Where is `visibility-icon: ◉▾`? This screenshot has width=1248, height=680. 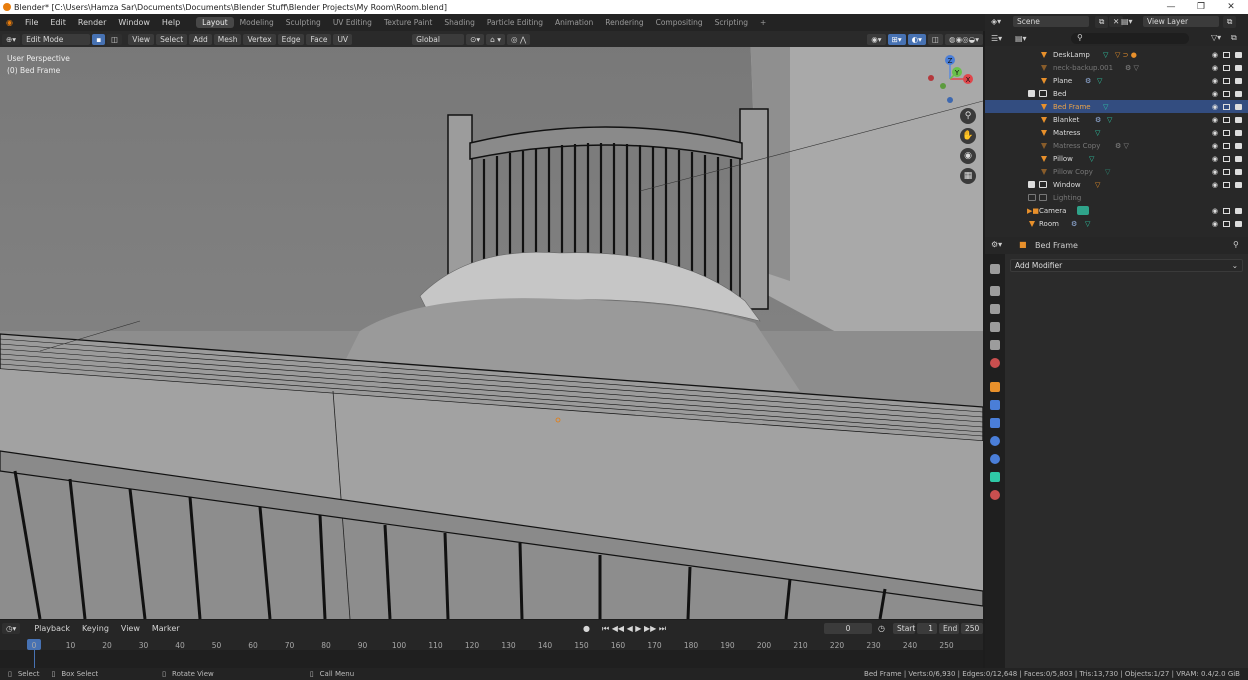
visibility-icon: ◉▾ is located at coordinates (876, 39).